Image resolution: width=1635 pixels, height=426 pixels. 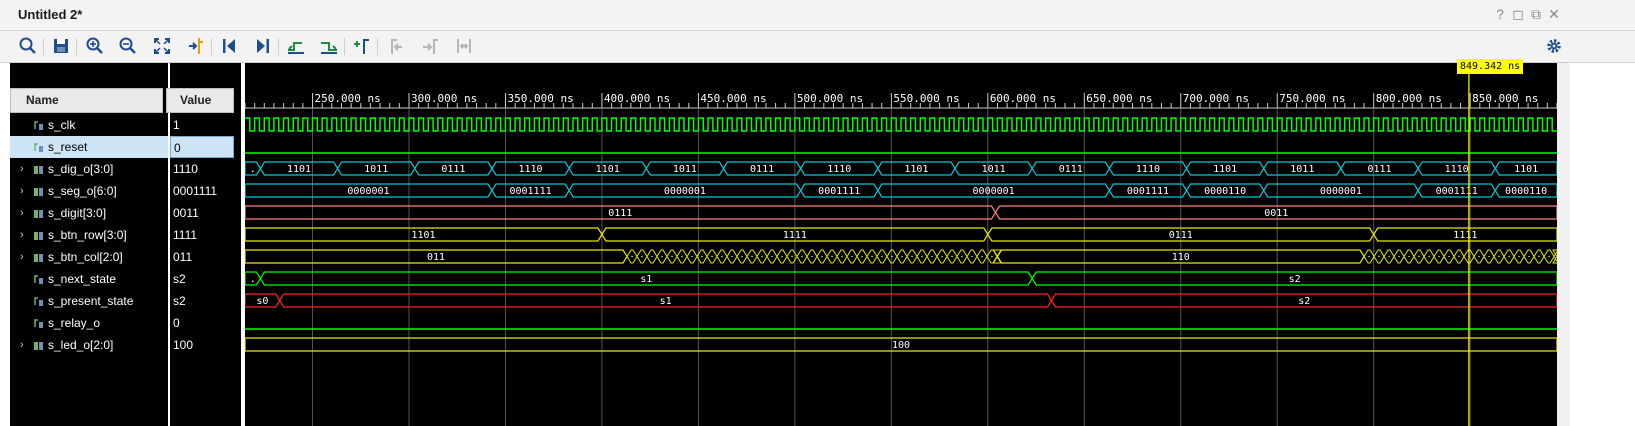 I want to click on previous-transition-icon, so click(x=296, y=46).